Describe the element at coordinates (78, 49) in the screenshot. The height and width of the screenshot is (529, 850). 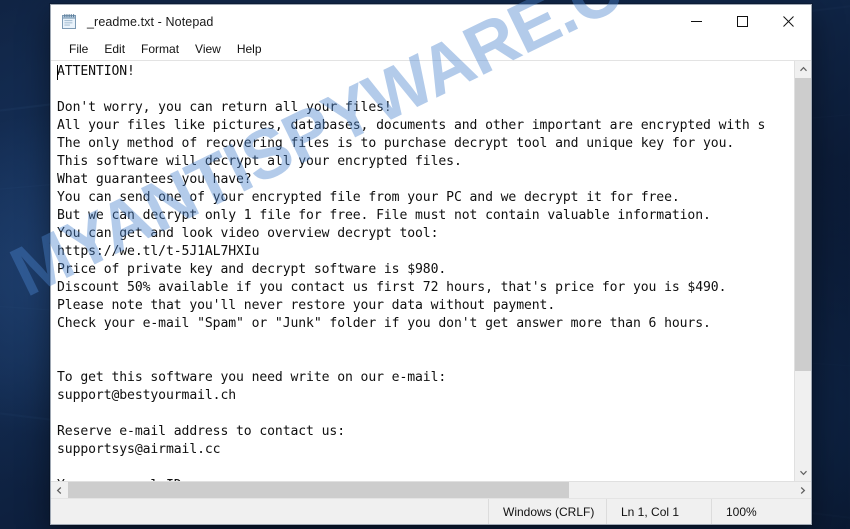
I see `menu-item-file: File` at that location.